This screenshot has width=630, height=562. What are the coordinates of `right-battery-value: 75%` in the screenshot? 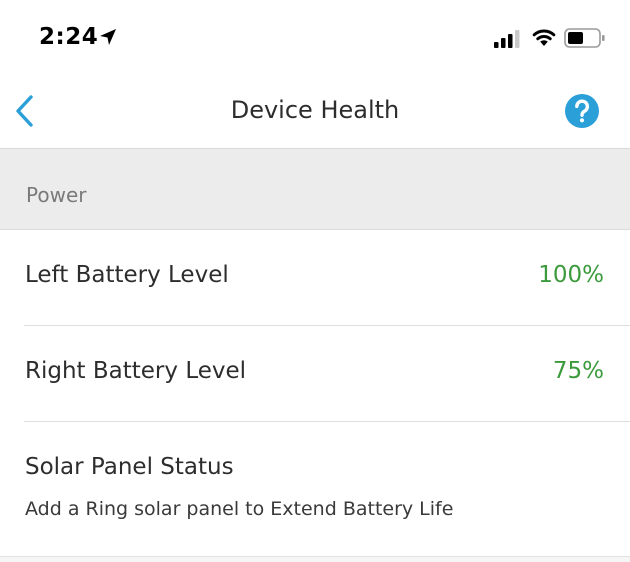 It's located at (578, 371).